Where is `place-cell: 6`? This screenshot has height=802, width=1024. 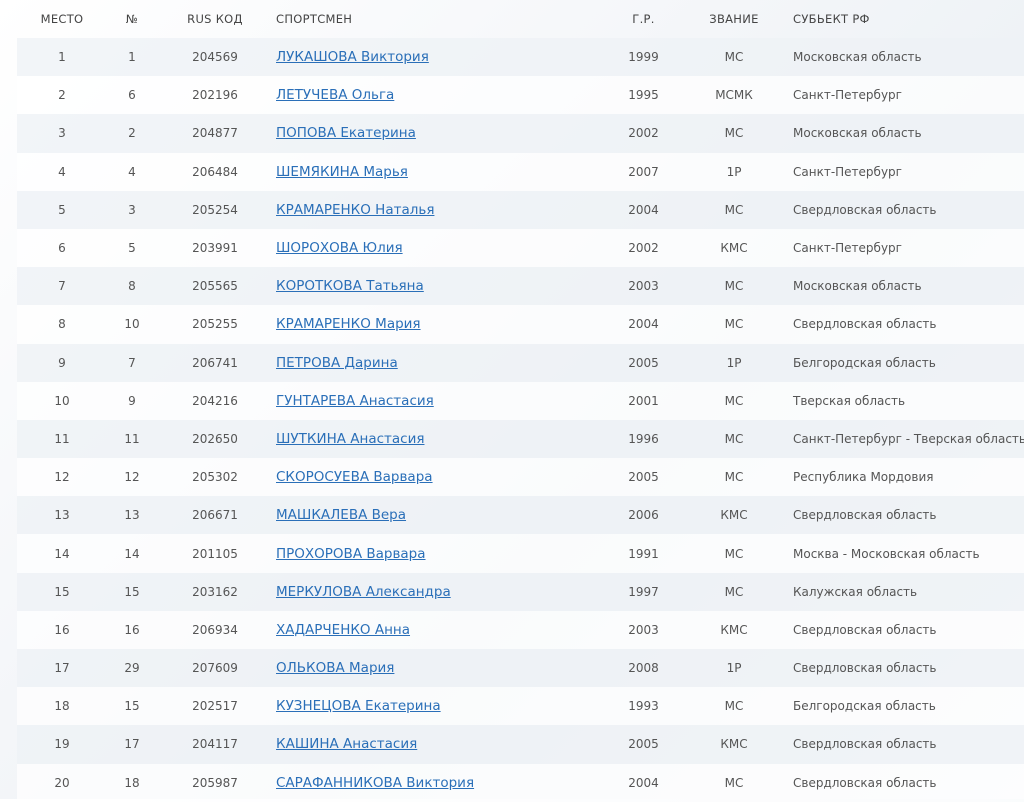 place-cell: 6 is located at coordinates (62, 248).